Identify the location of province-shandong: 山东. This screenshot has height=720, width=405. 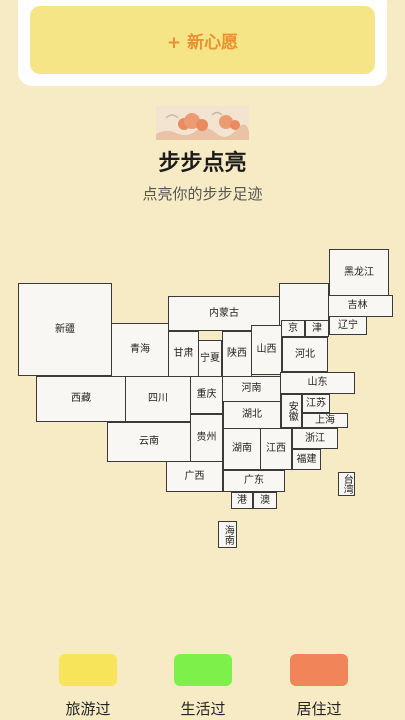
(317, 383).